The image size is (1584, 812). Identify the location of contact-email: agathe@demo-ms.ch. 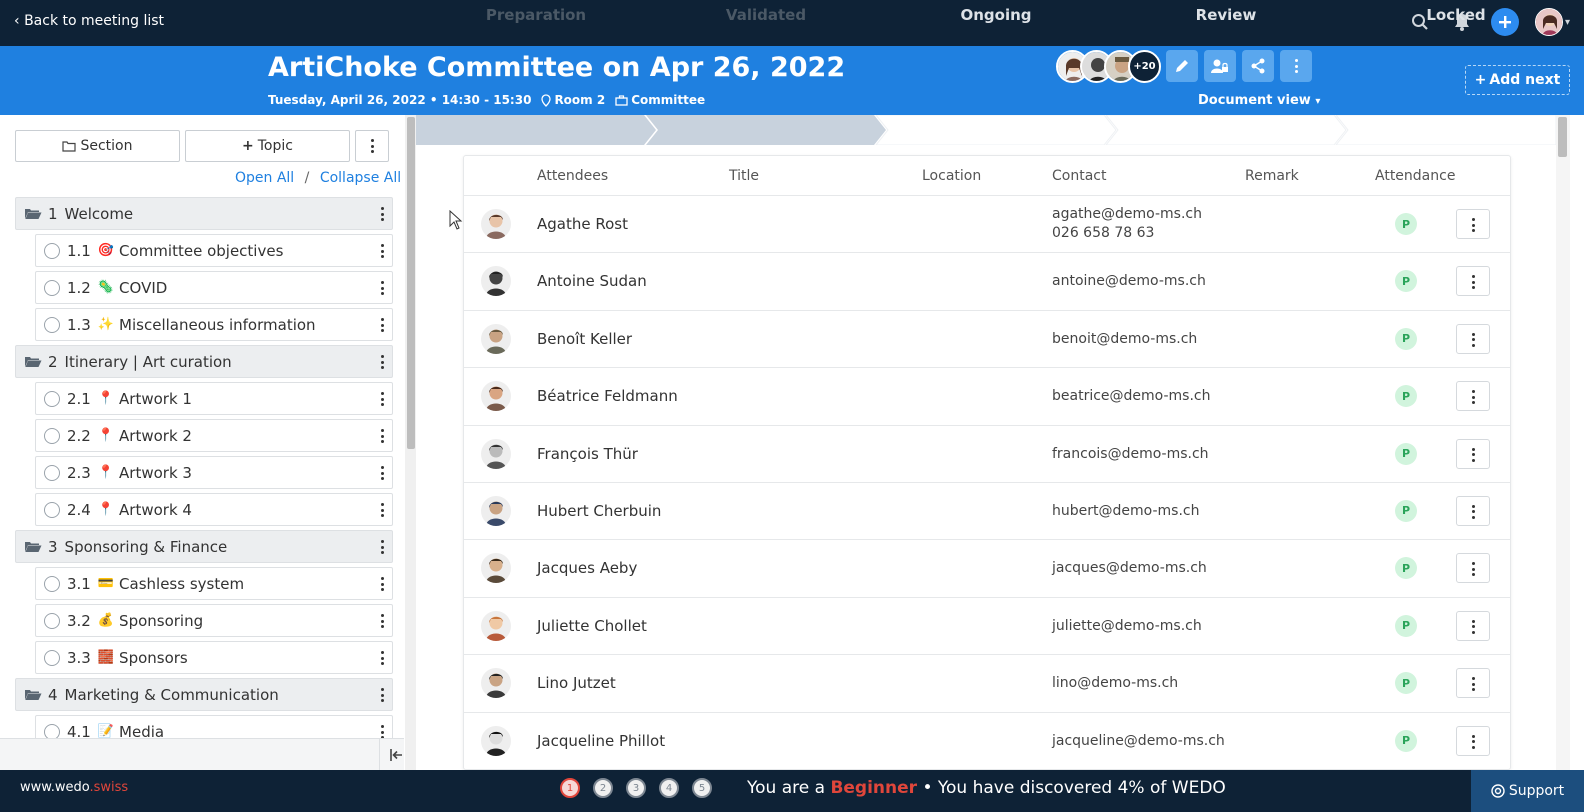
(1127, 214).